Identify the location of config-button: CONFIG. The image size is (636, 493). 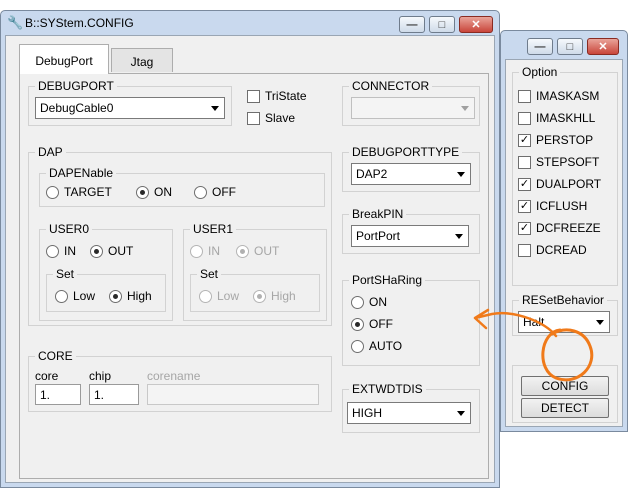
(565, 386).